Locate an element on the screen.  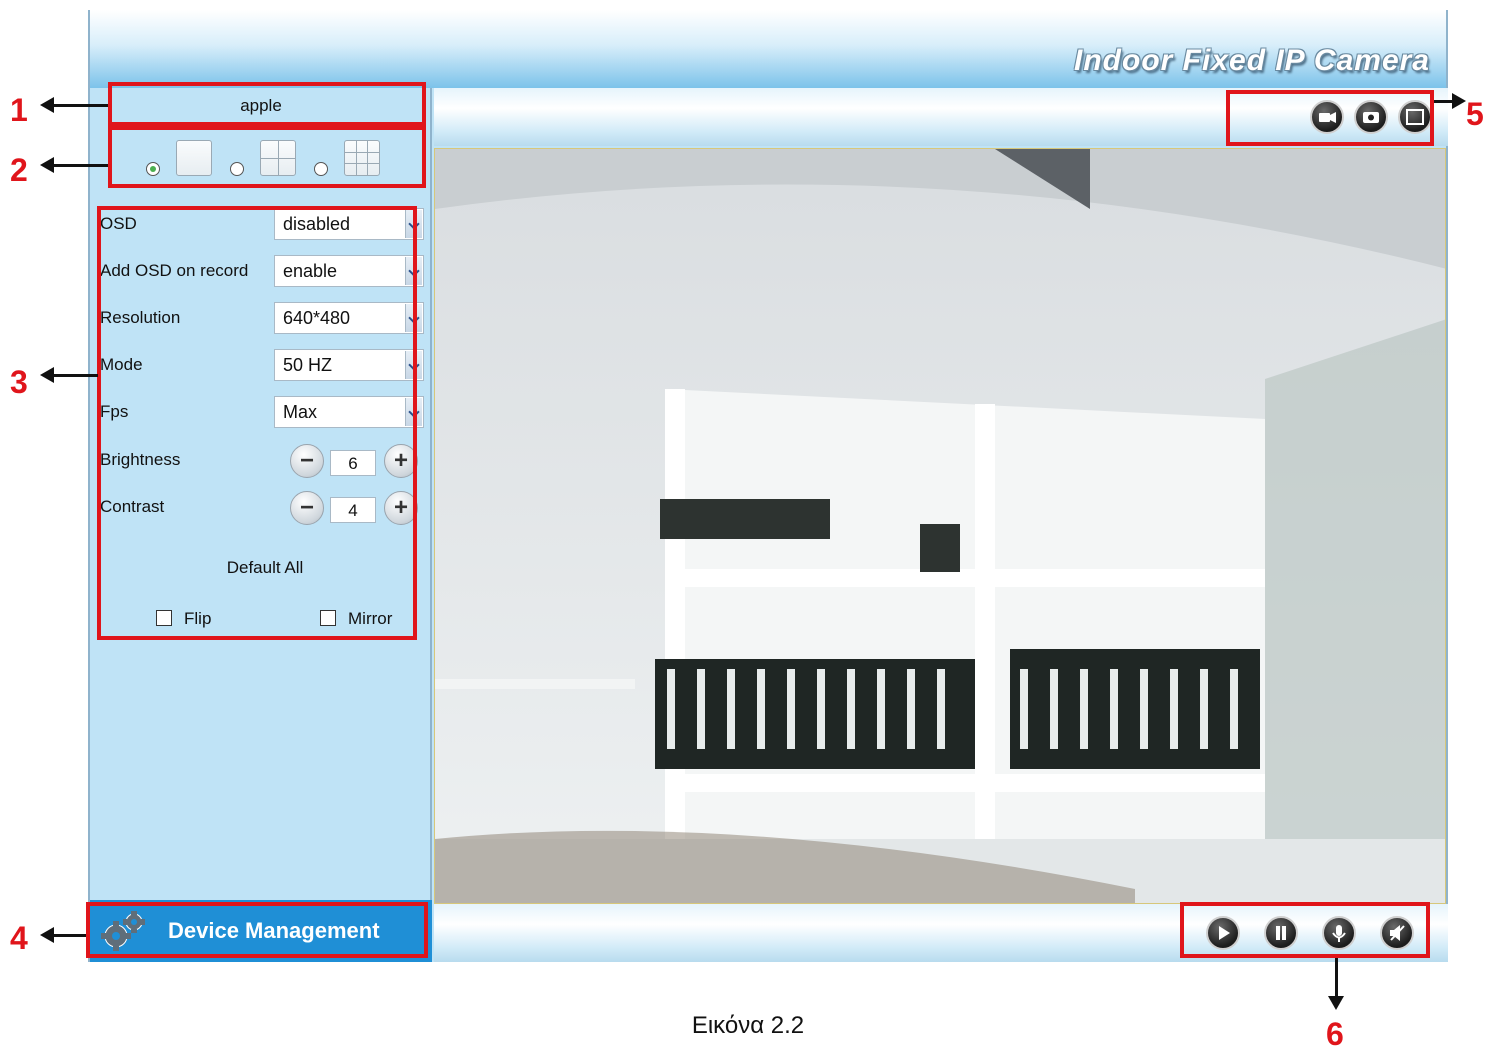
arrow-right-icon is located at coordinates (1459, 101).